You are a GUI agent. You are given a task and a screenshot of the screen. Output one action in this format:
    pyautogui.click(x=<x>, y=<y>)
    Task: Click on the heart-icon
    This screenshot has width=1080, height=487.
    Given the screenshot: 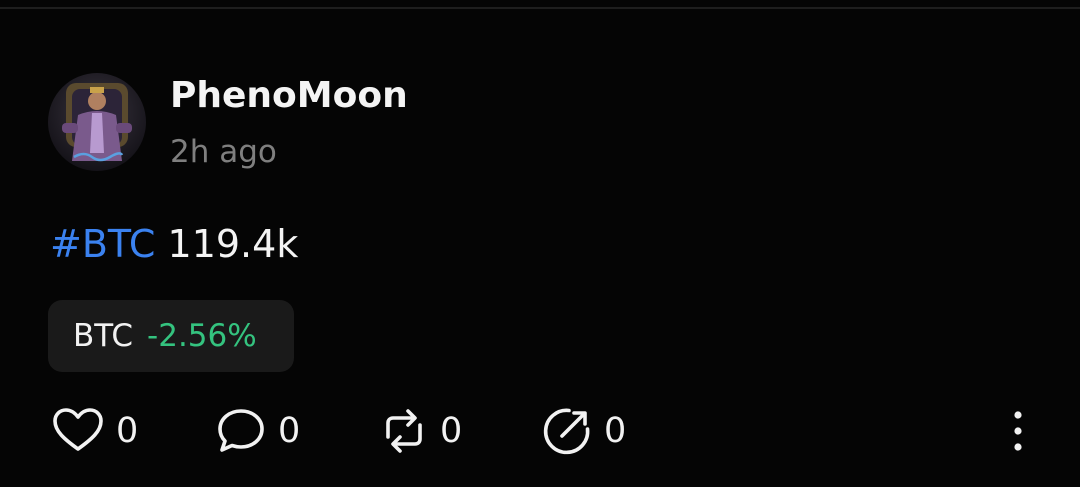 What is the action you would take?
    pyautogui.click(x=78, y=429)
    